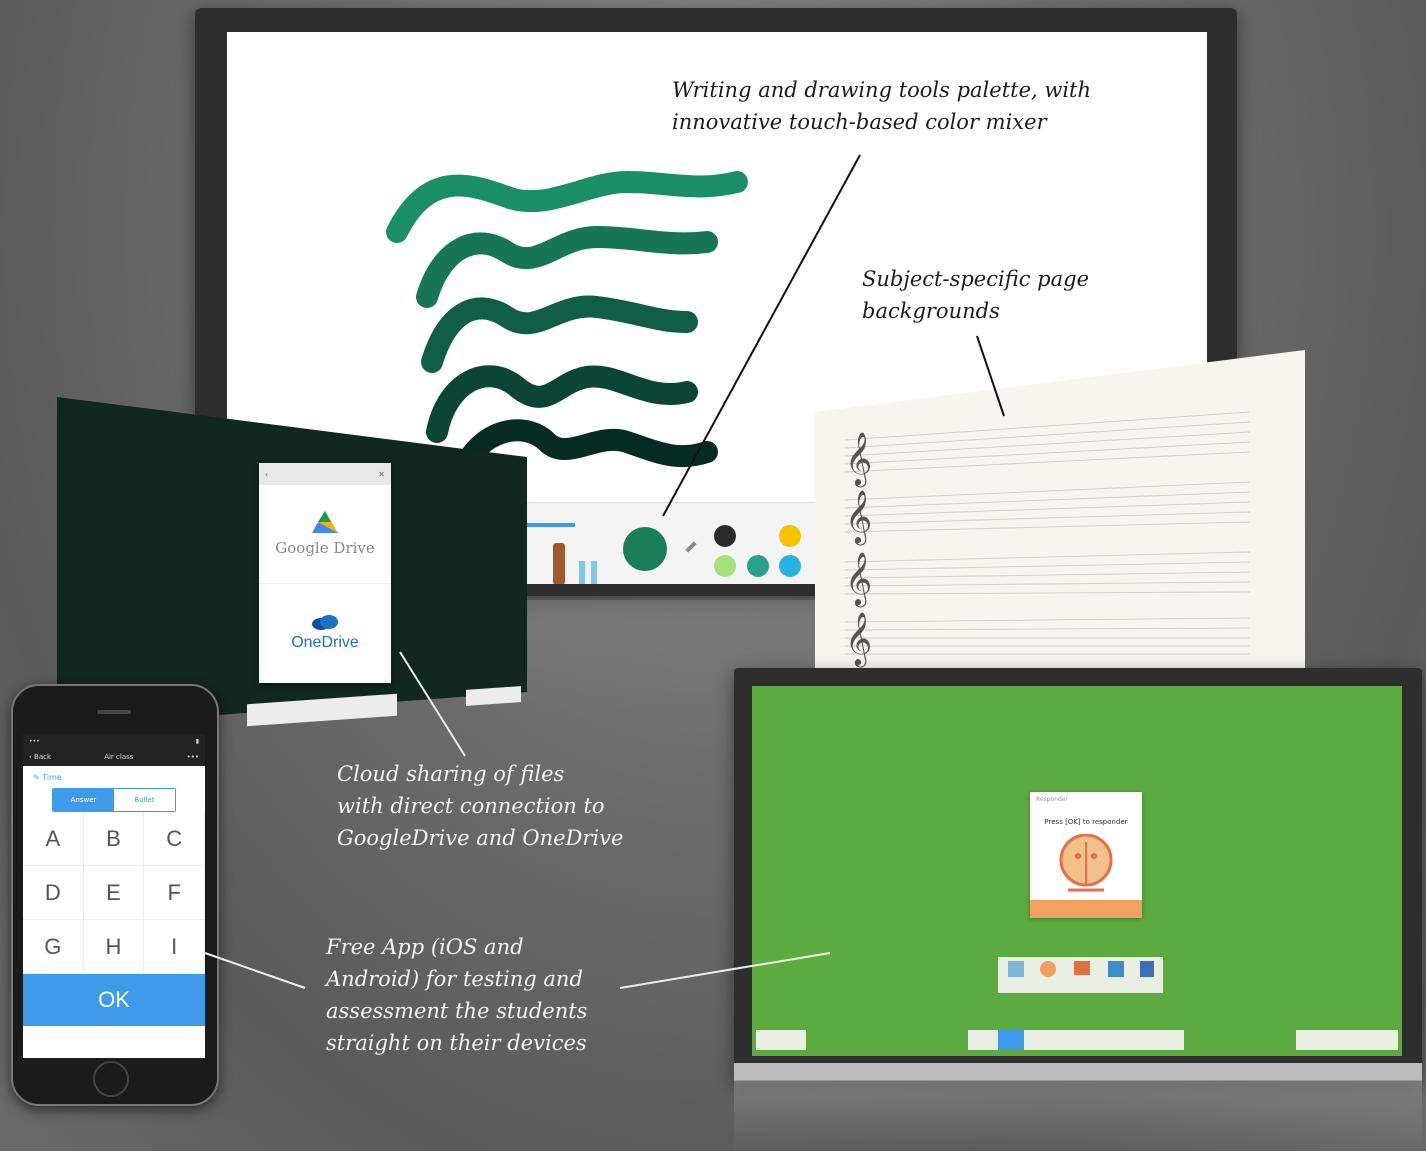 The height and width of the screenshot is (1151, 1426). I want to click on more-icon: •••, so click(193, 757).